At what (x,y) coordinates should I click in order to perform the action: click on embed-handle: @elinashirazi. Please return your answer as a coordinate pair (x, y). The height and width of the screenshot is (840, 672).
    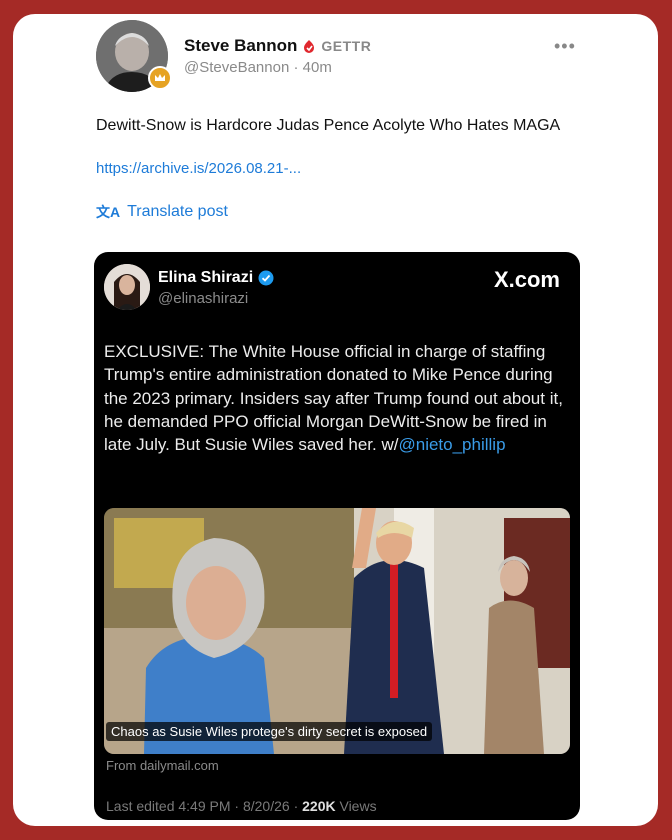
    Looking at the image, I should click on (203, 298).